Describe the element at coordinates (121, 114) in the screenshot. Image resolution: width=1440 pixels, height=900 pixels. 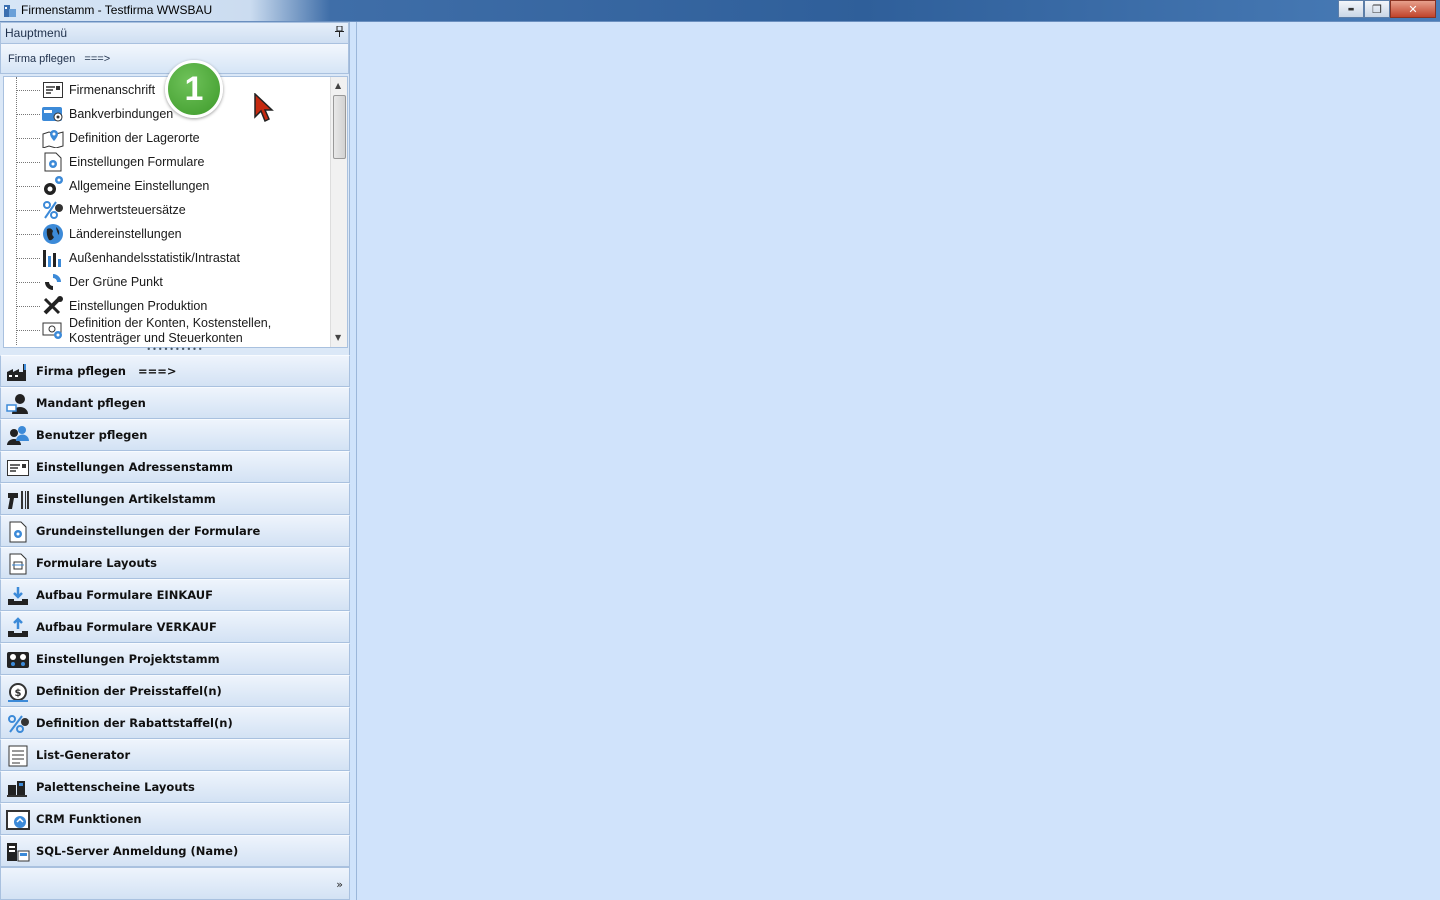
I see `tree-item-label: Bankverbindungen` at that location.